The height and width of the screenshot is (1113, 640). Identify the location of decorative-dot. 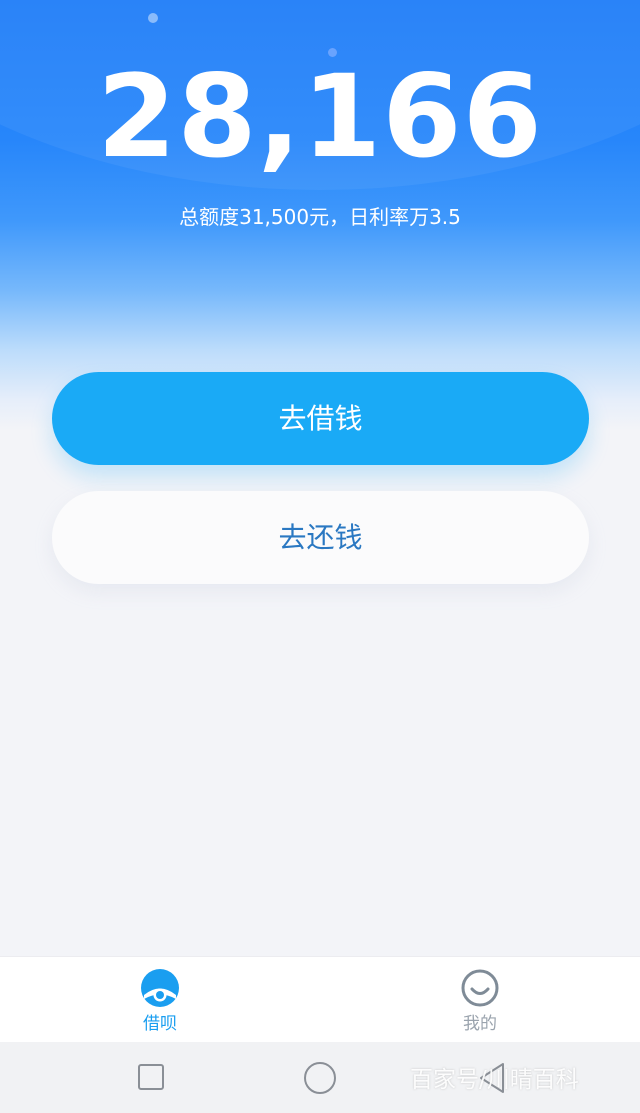
(153, 18).